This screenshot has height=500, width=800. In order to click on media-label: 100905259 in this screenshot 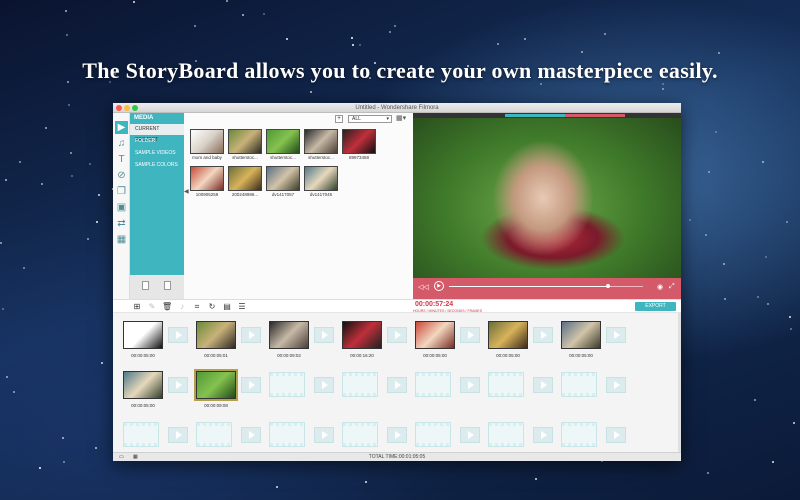, I will do `click(207, 194)`.